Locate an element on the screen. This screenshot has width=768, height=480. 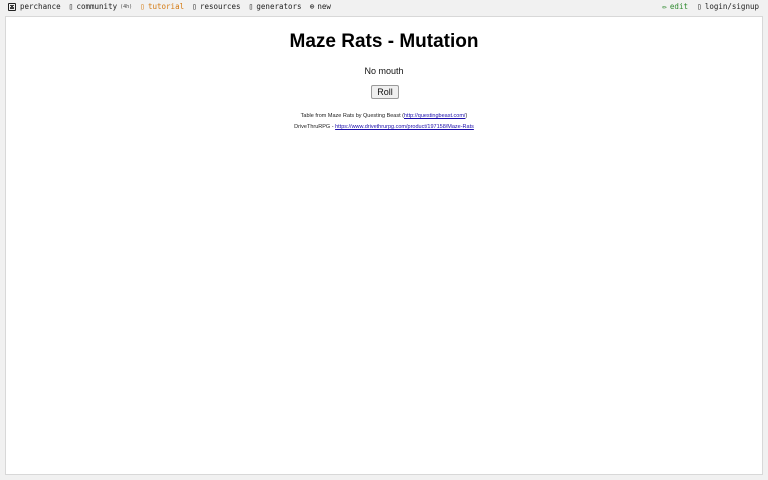
credit2-prefix: DriveThruRPG - is located at coordinates (315, 127).